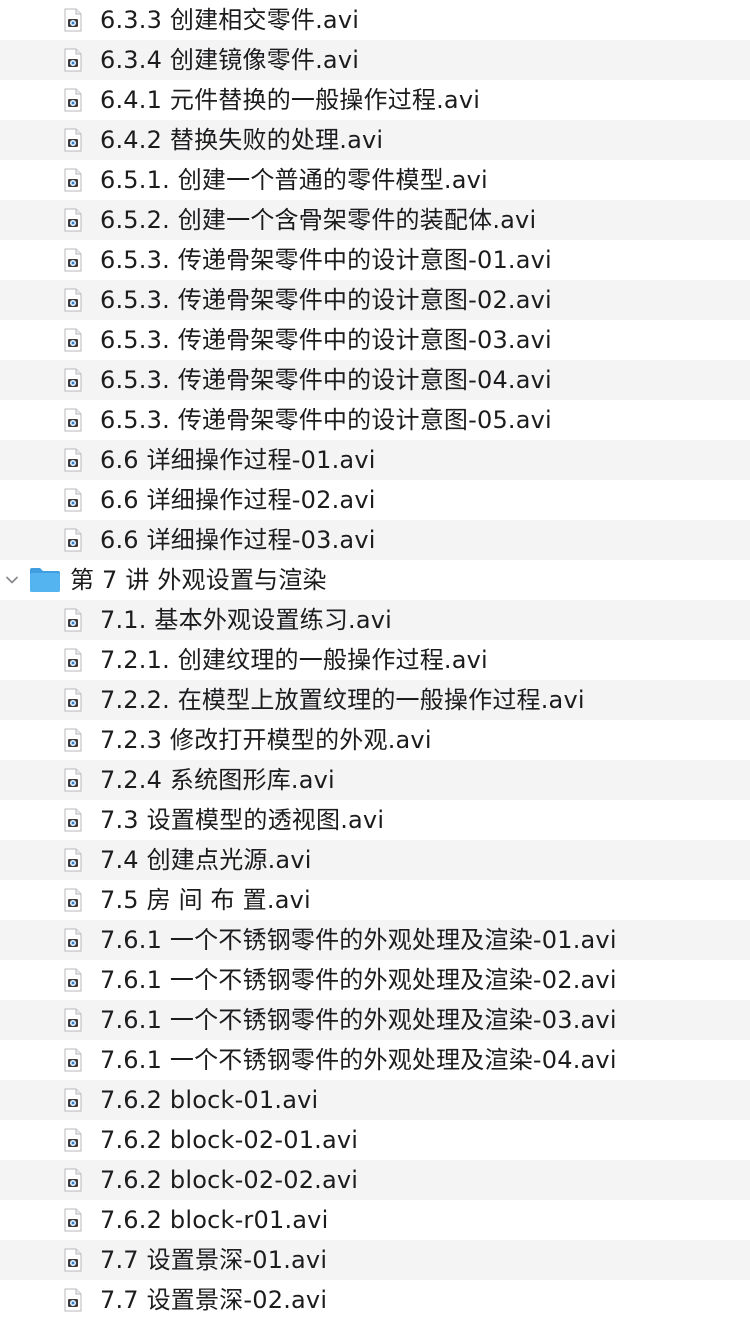 Image resolution: width=750 pixels, height=1322 pixels. I want to click on file-row: 6.3.3 创建相交零件.avi, so click(375, 20).